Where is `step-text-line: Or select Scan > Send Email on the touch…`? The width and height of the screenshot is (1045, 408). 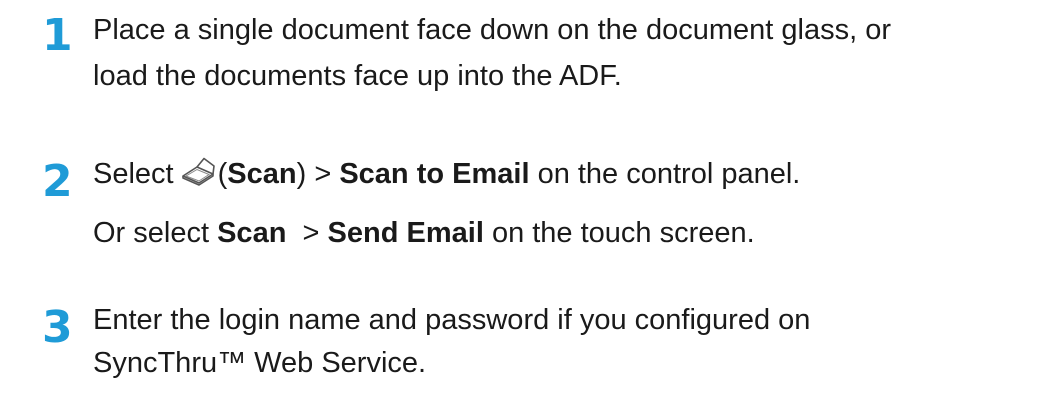
step-text-line: Or select Scan > Send Email on the touch… is located at coordinates (424, 233).